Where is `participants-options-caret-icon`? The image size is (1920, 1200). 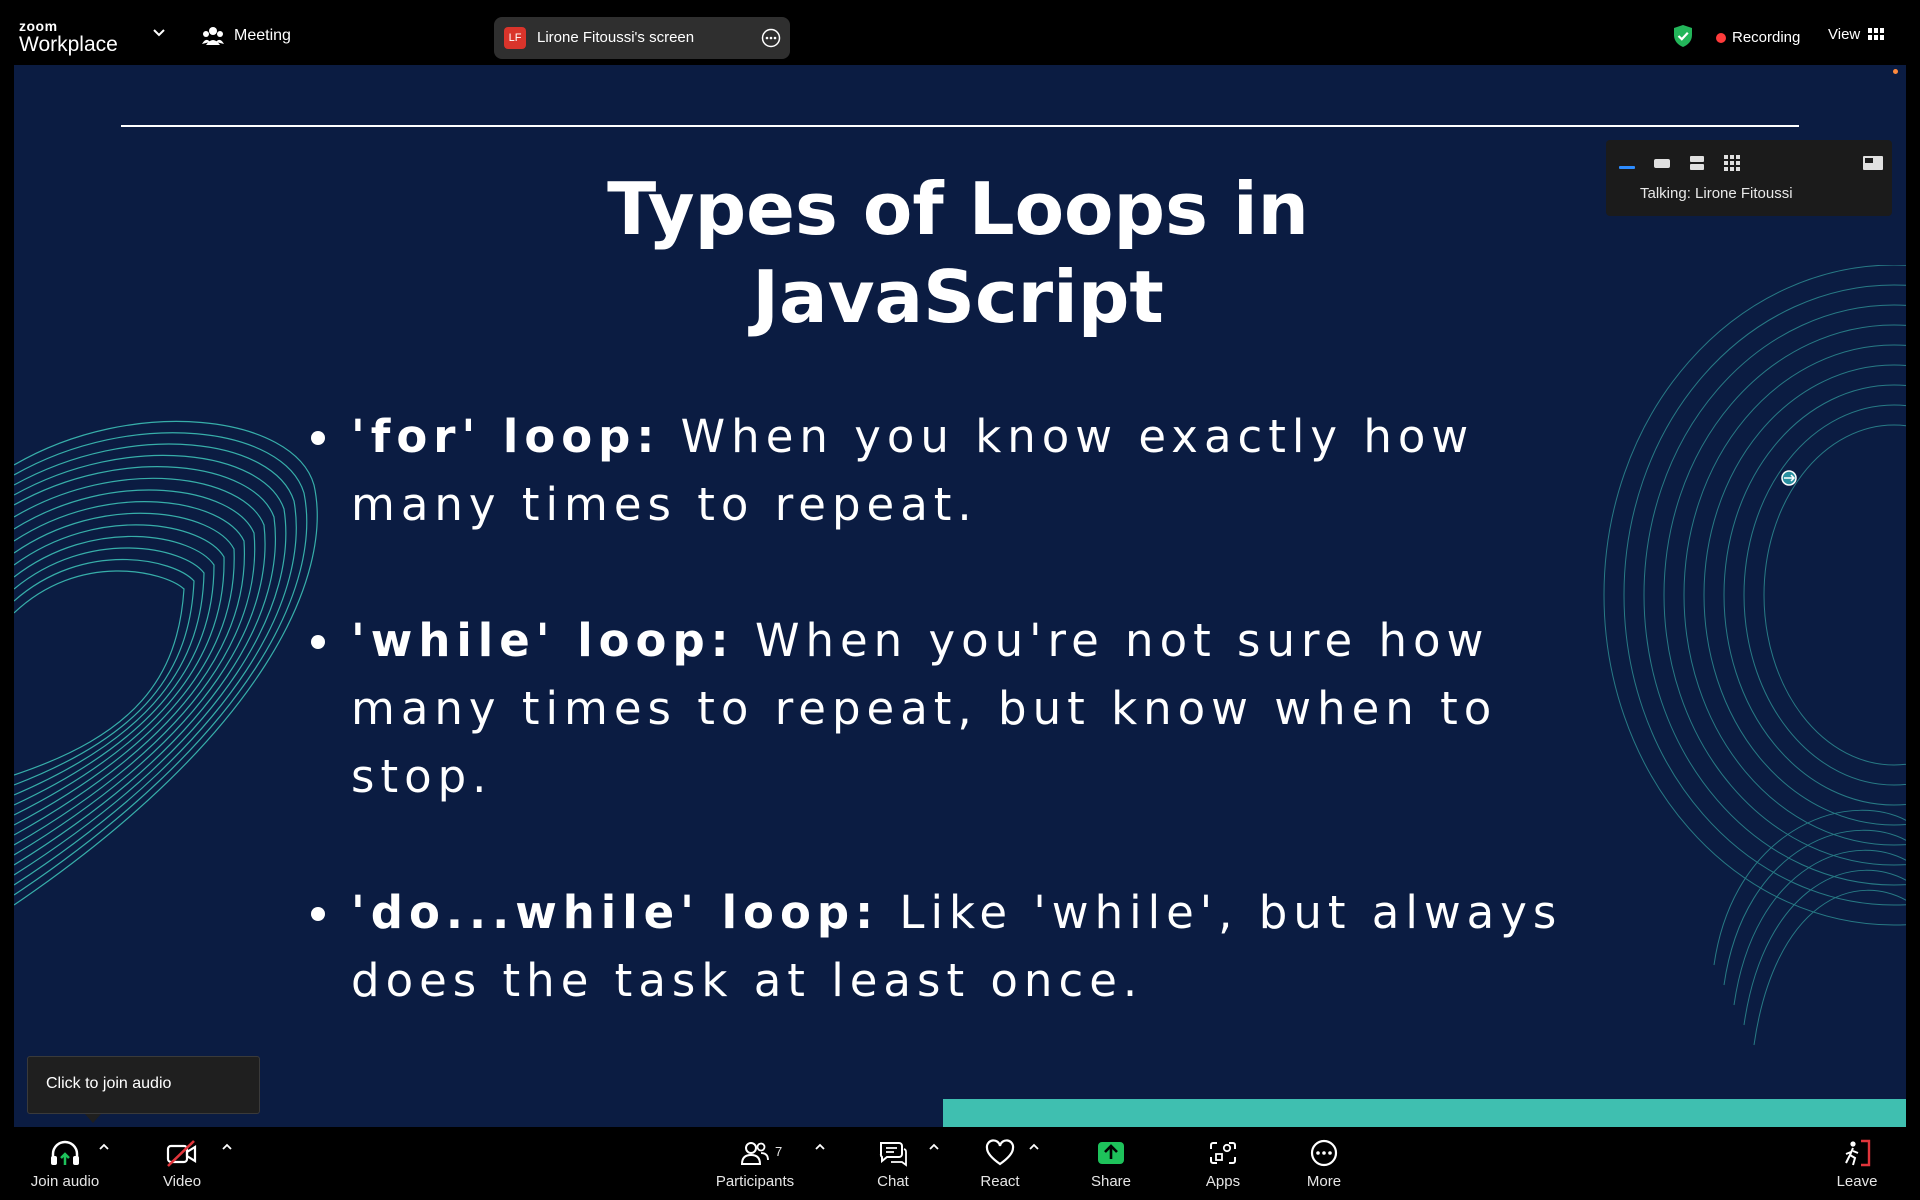 participants-options-caret-icon is located at coordinates (820, 1147).